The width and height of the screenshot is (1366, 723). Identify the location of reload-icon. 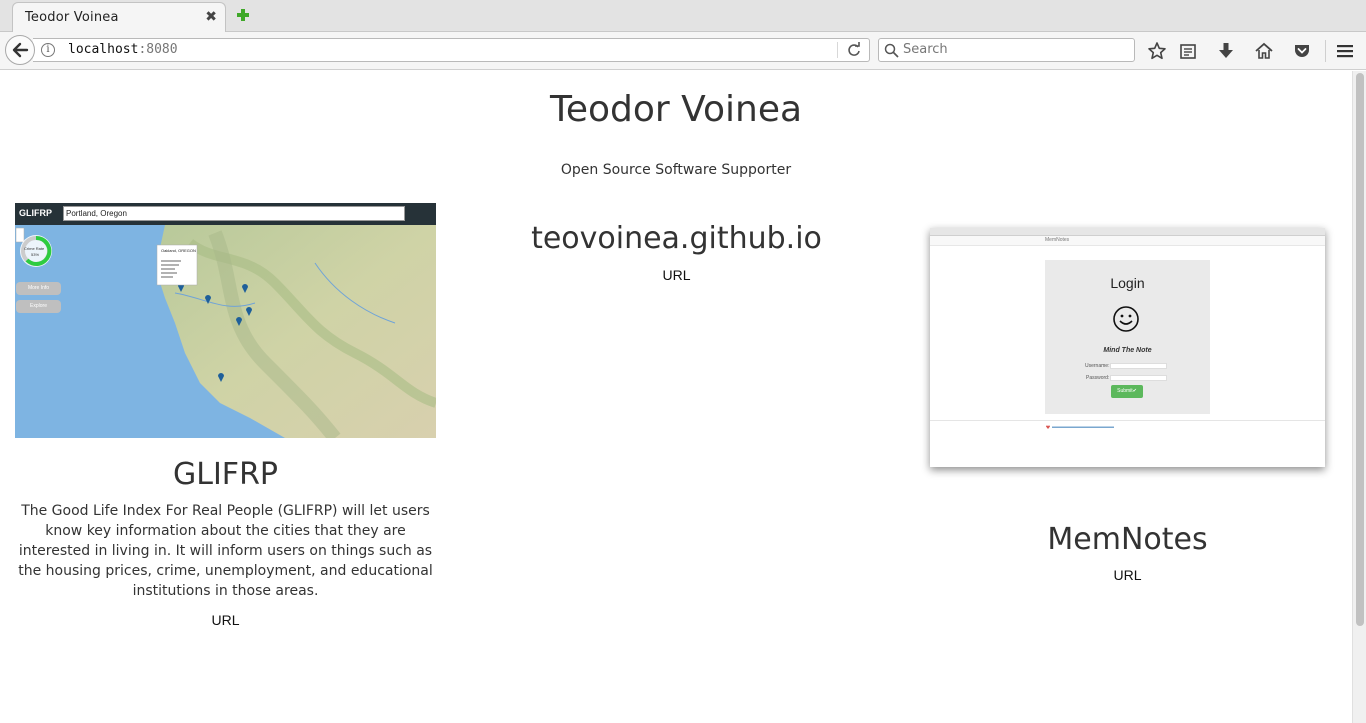
(854, 50).